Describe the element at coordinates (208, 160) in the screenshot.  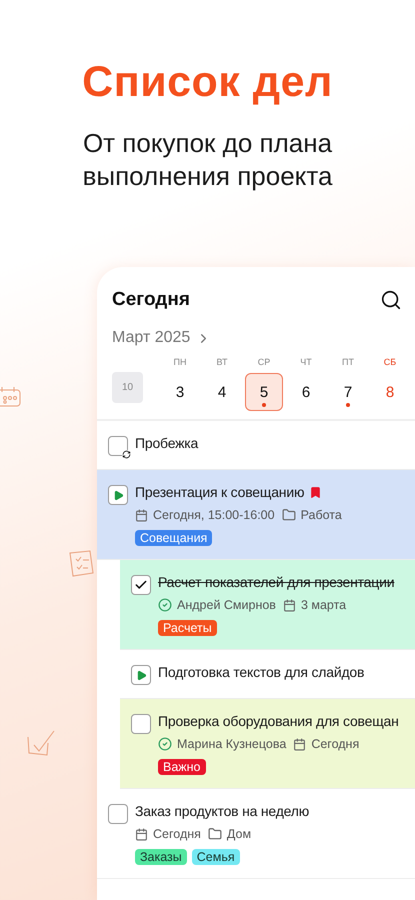
I see `subtitle: От покупок до плана выполнения проекта` at that location.